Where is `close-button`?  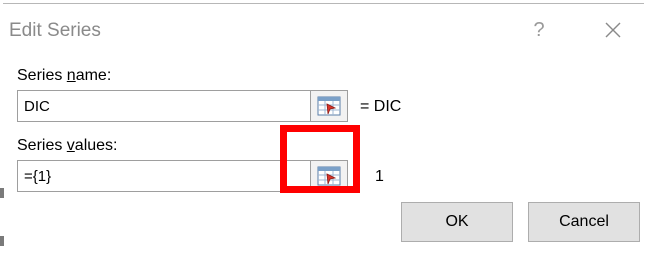
close-button is located at coordinates (613, 30).